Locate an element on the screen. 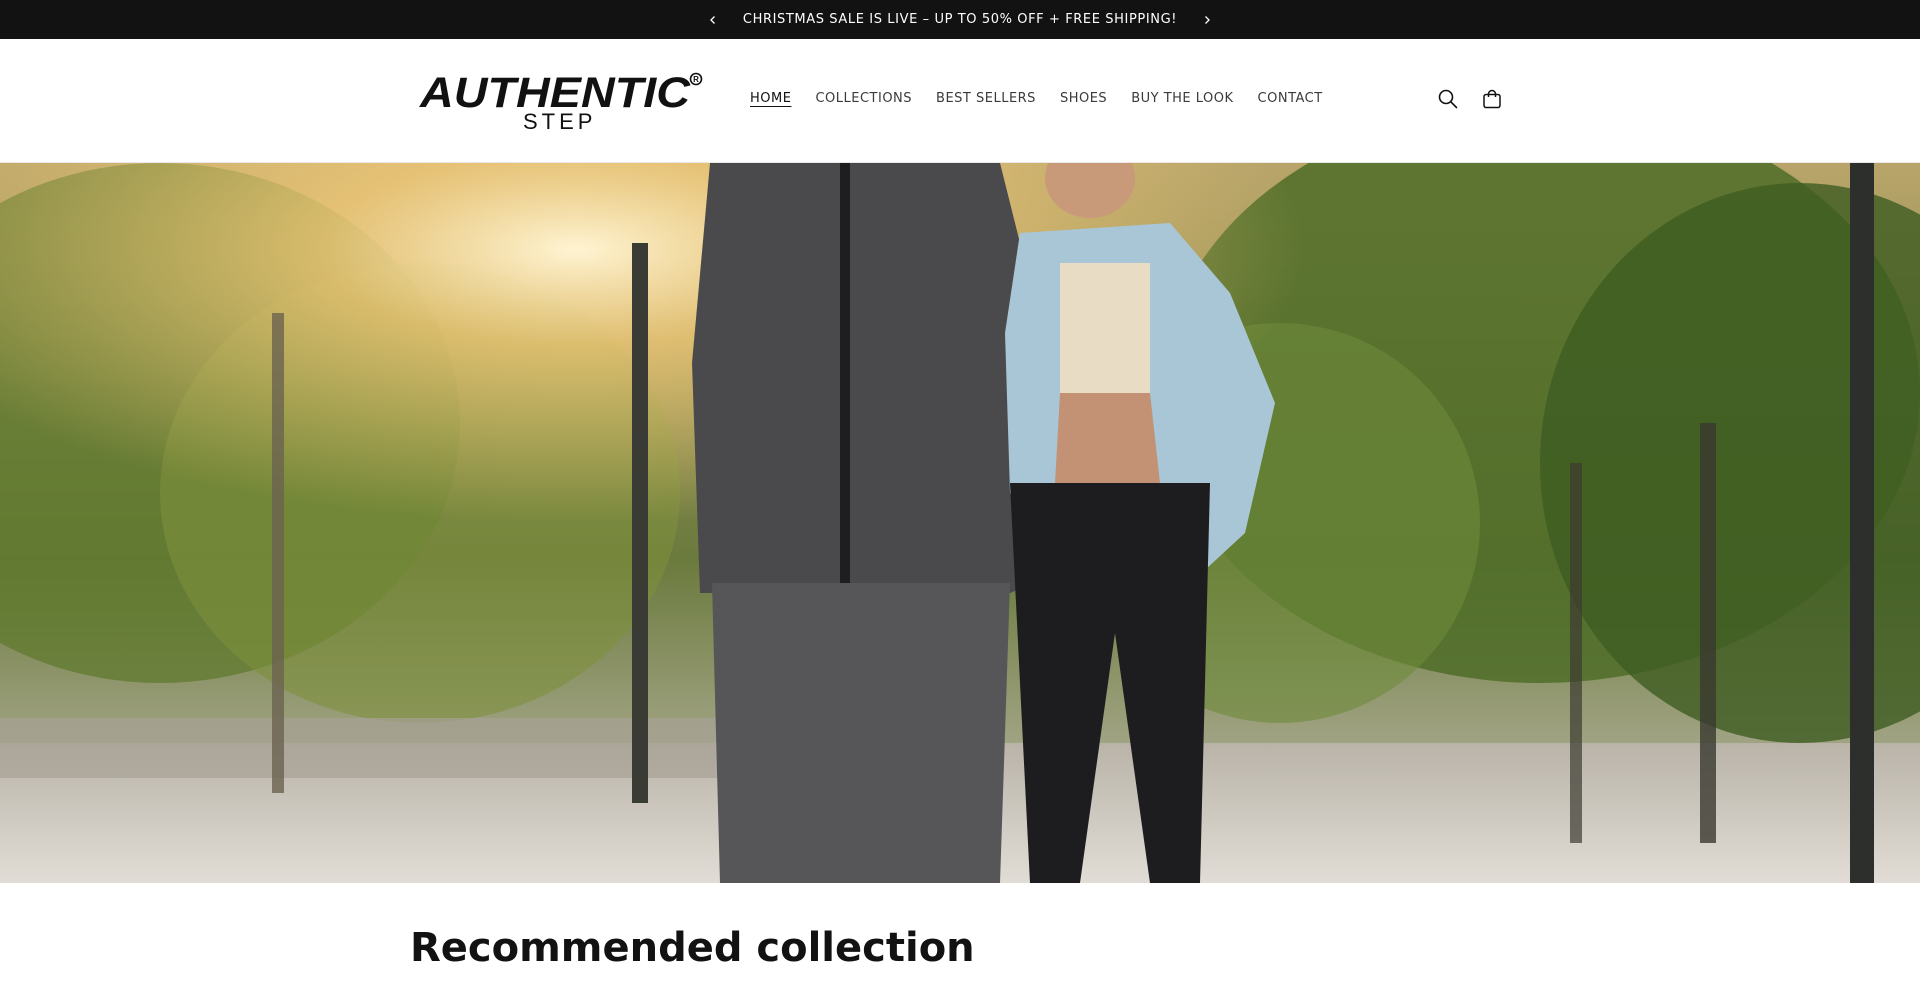 The width and height of the screenshot is (1920, 993). chevron-left-icon is located at coordinates (712, 19).